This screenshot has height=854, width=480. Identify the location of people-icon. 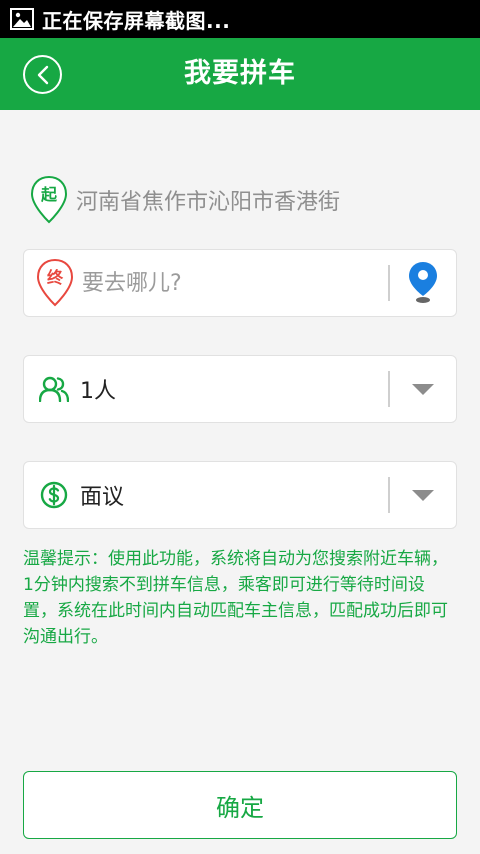
(54, 389).